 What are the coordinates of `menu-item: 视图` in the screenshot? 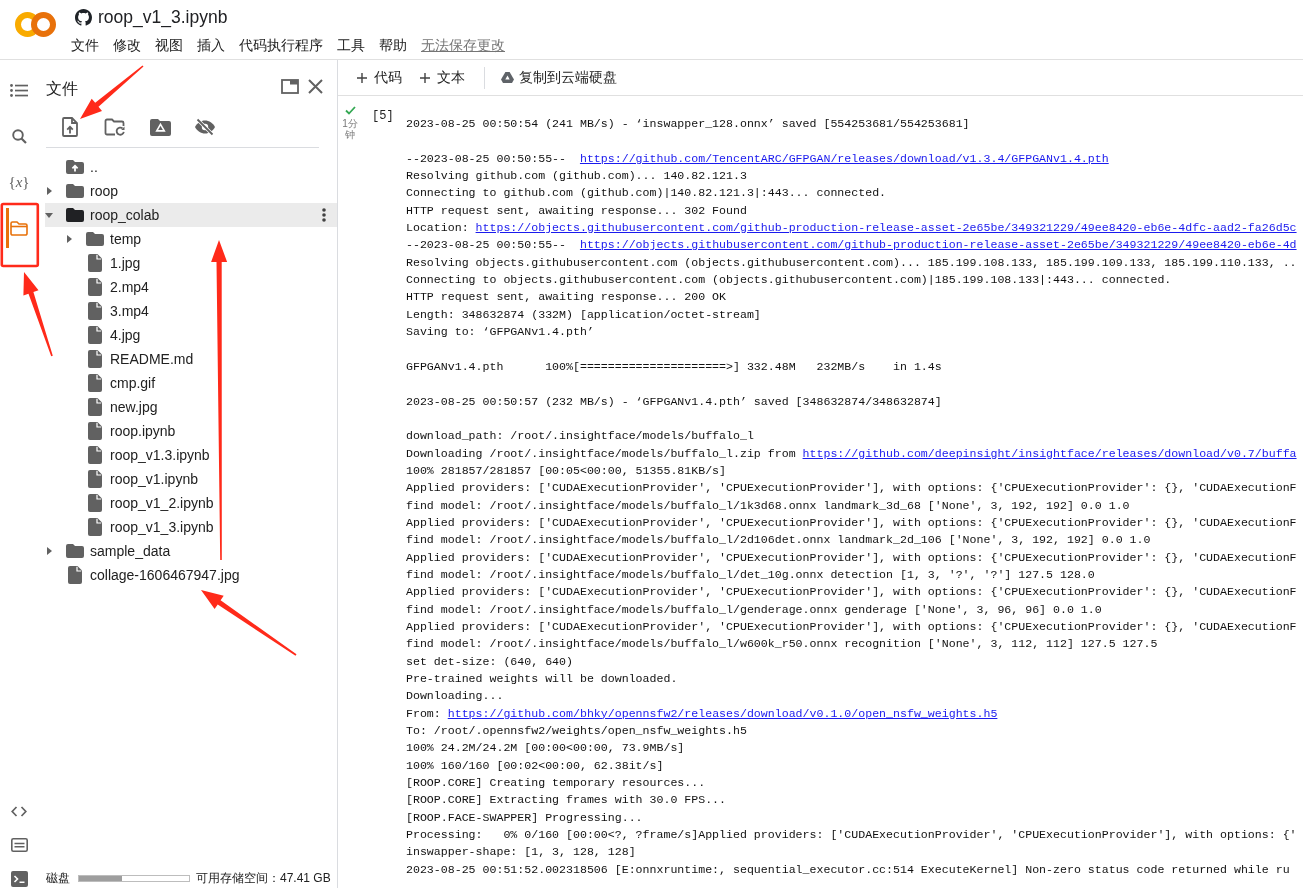 It's located at (169, 46).